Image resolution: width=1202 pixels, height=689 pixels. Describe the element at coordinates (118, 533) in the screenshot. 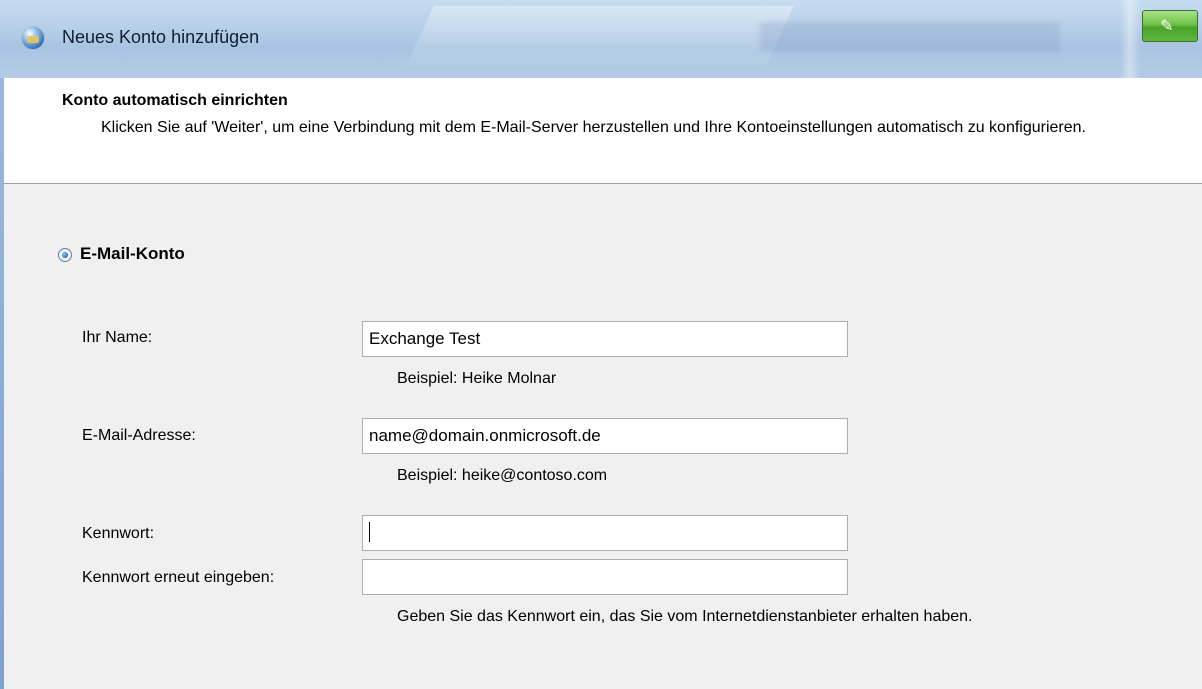

I see `password-label: Kennwort:` at that location.